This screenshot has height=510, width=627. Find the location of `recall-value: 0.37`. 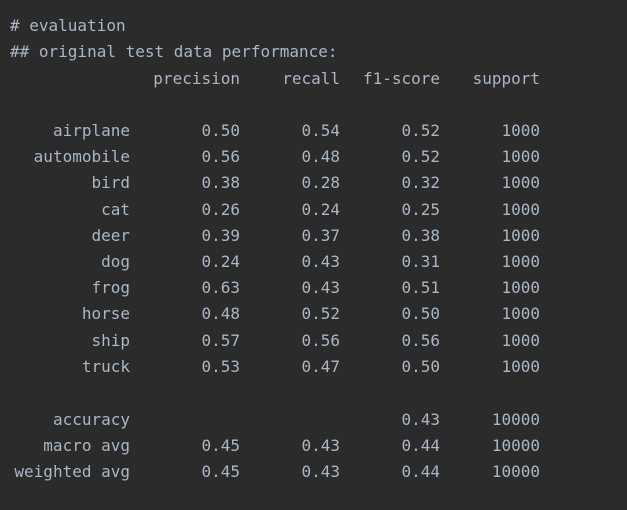

recall-value: 0.37 is located at coordinates (320, 235).